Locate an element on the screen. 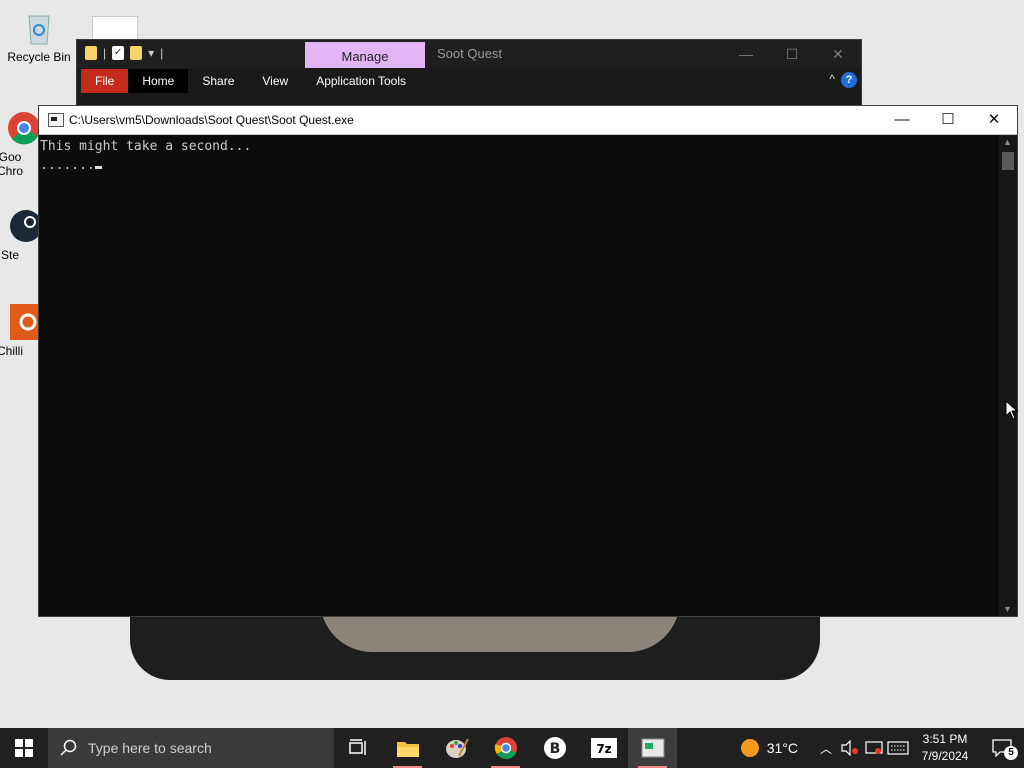  windows-logo-icon is located at coordinates (24, 748).